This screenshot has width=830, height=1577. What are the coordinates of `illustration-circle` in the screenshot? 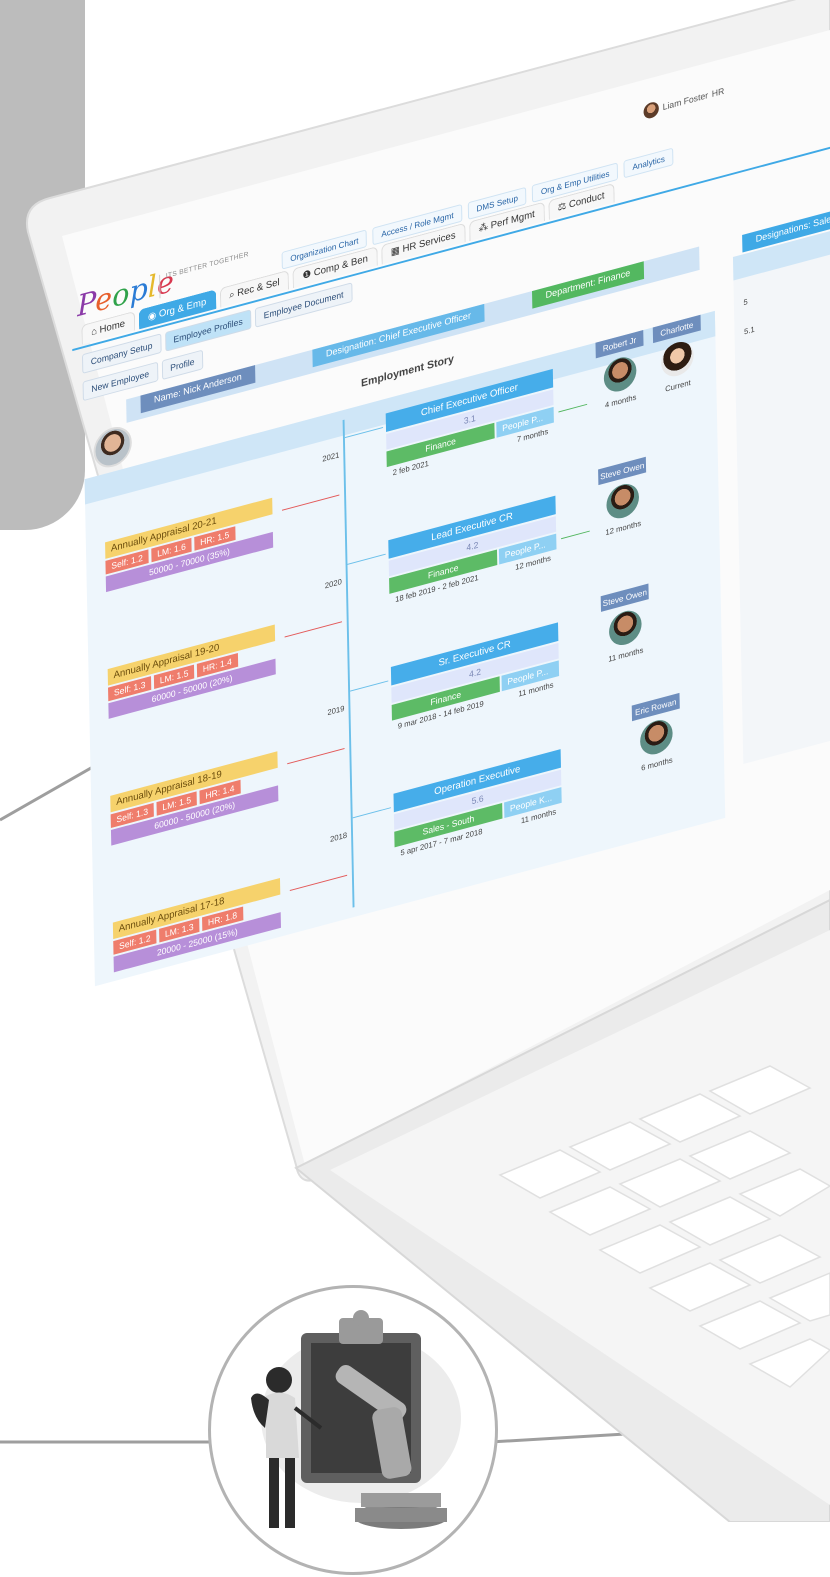 It's located at (353, 1430).